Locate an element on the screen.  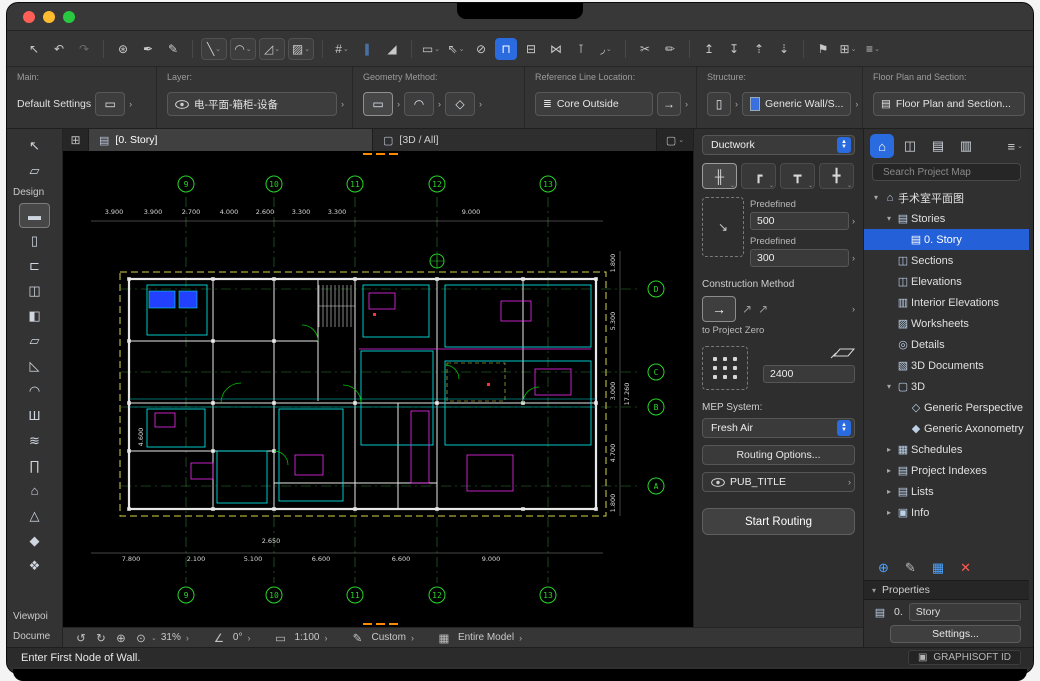
column-tool: ▯ is located at coordinates (34, 240).